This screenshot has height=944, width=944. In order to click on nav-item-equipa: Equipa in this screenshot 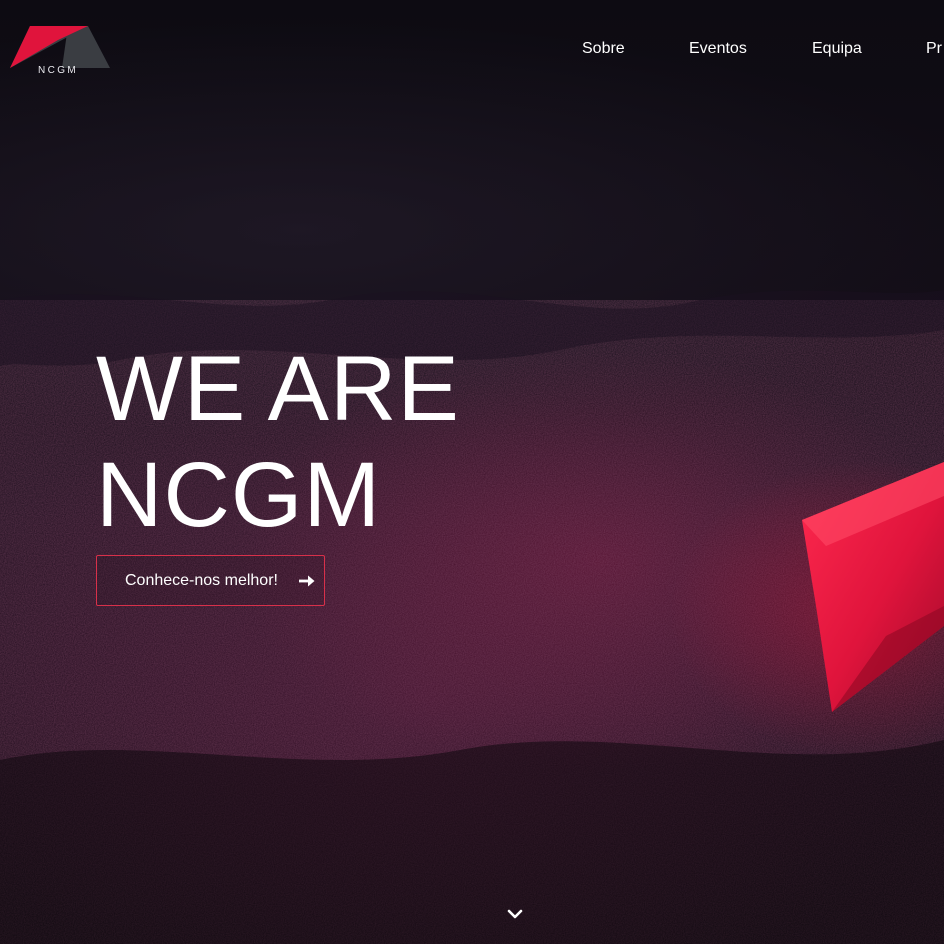, I will do `click(837, 49)`.